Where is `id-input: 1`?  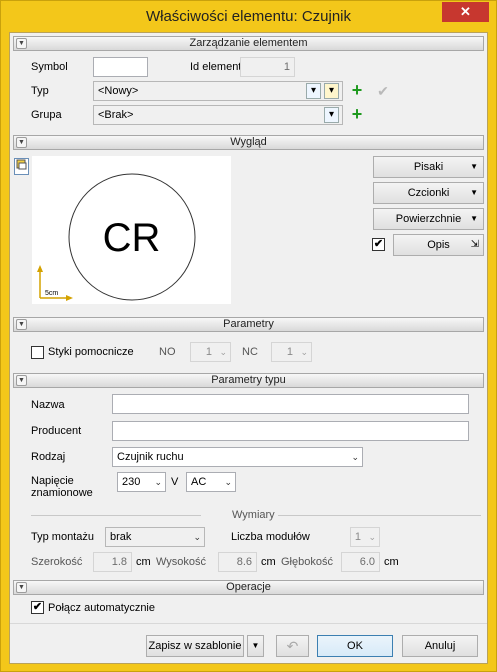
id-input: 1 is located at coordinates (267, 67).